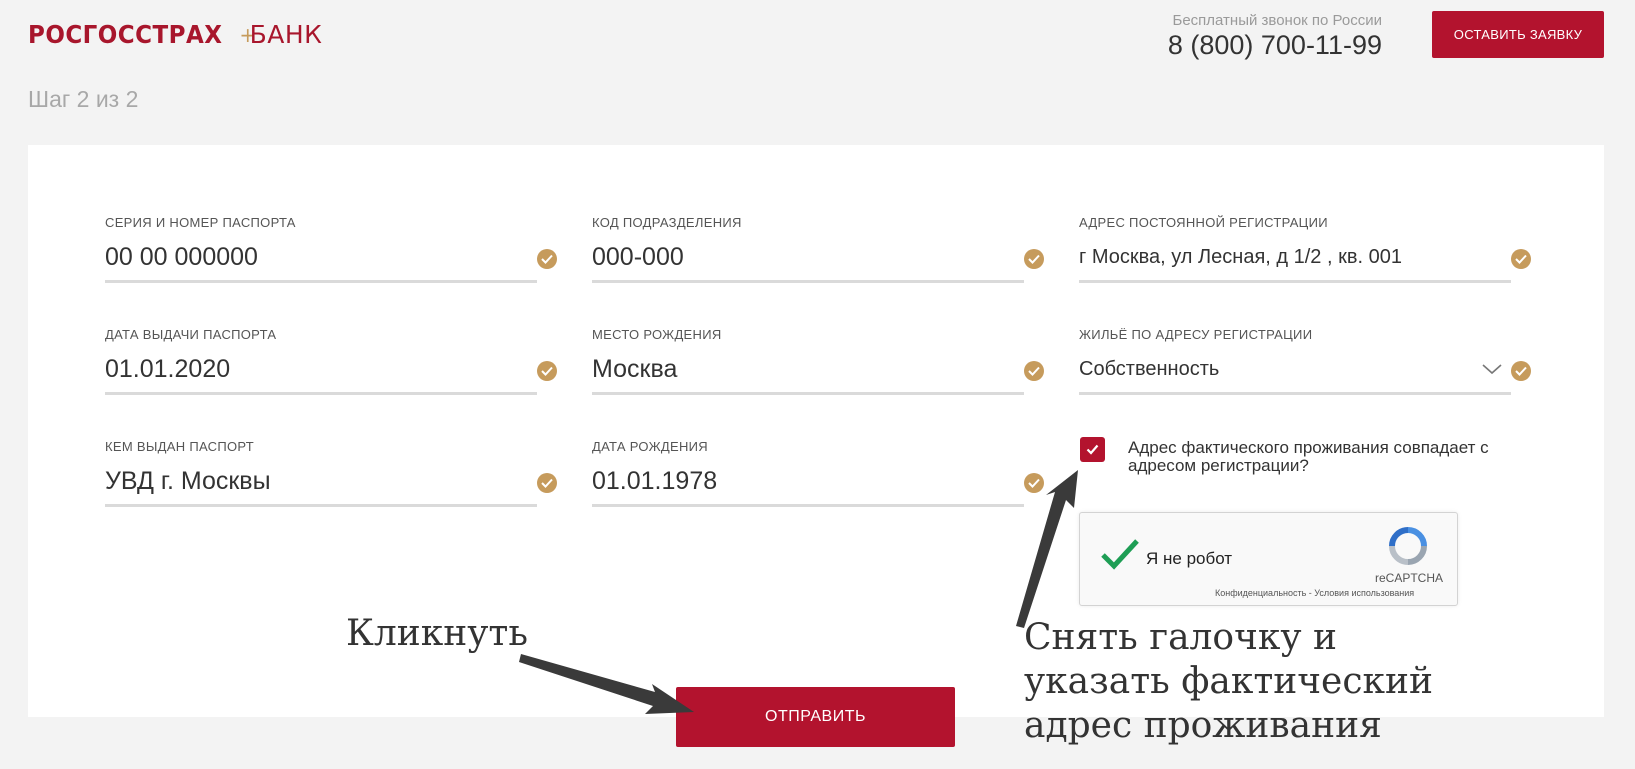  Describe the element at coordinates (815, 717) in the screenshot. I see `submit-button: ОТПРАВИТЬ` at that location.